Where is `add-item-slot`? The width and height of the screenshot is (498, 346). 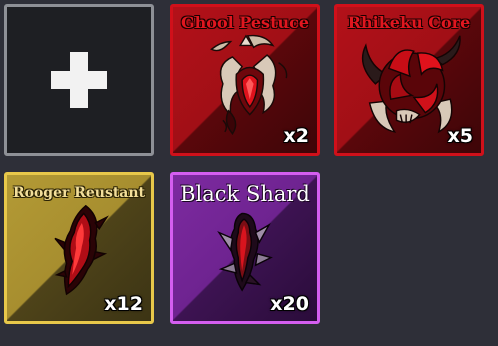 add-item-slot is located at coordinates (79, 80).